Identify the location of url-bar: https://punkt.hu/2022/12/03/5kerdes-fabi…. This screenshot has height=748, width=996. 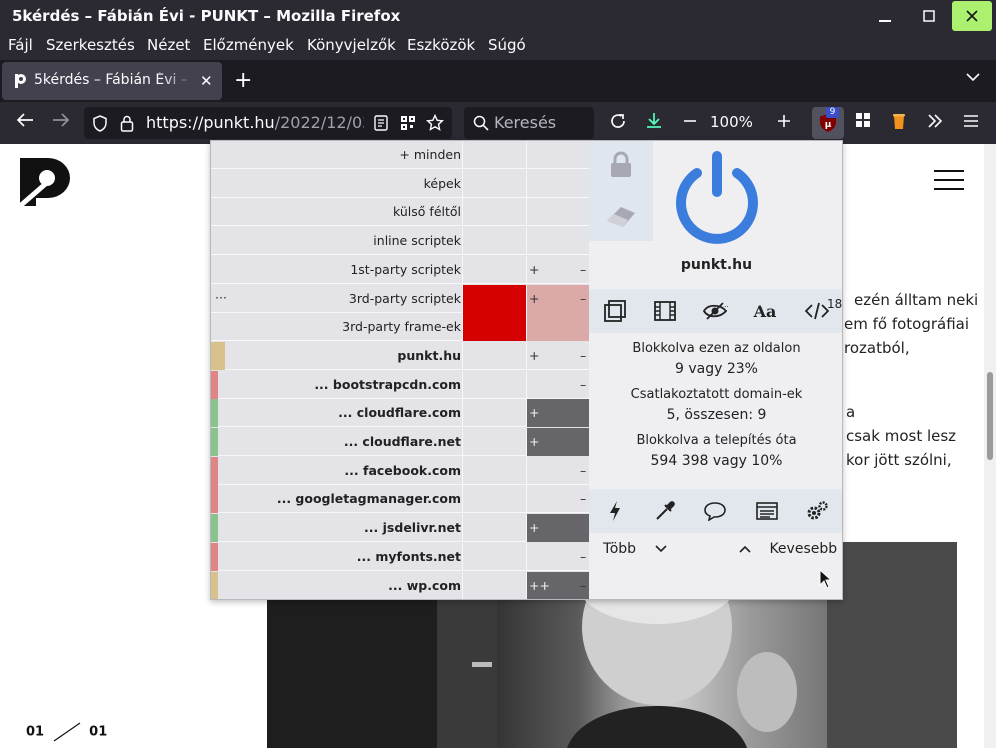
(268, 123).